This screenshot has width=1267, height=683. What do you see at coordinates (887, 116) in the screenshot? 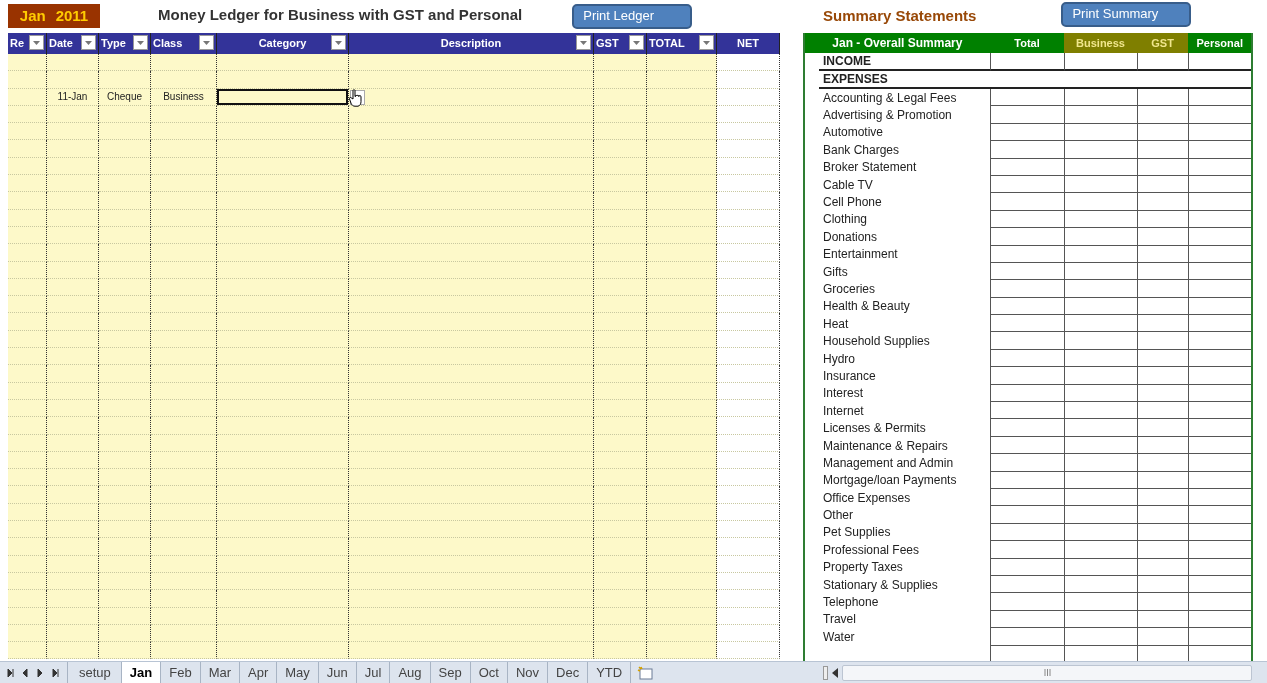
I see `category-label: Advertising & Promotion` at bounding box center [887, 116].